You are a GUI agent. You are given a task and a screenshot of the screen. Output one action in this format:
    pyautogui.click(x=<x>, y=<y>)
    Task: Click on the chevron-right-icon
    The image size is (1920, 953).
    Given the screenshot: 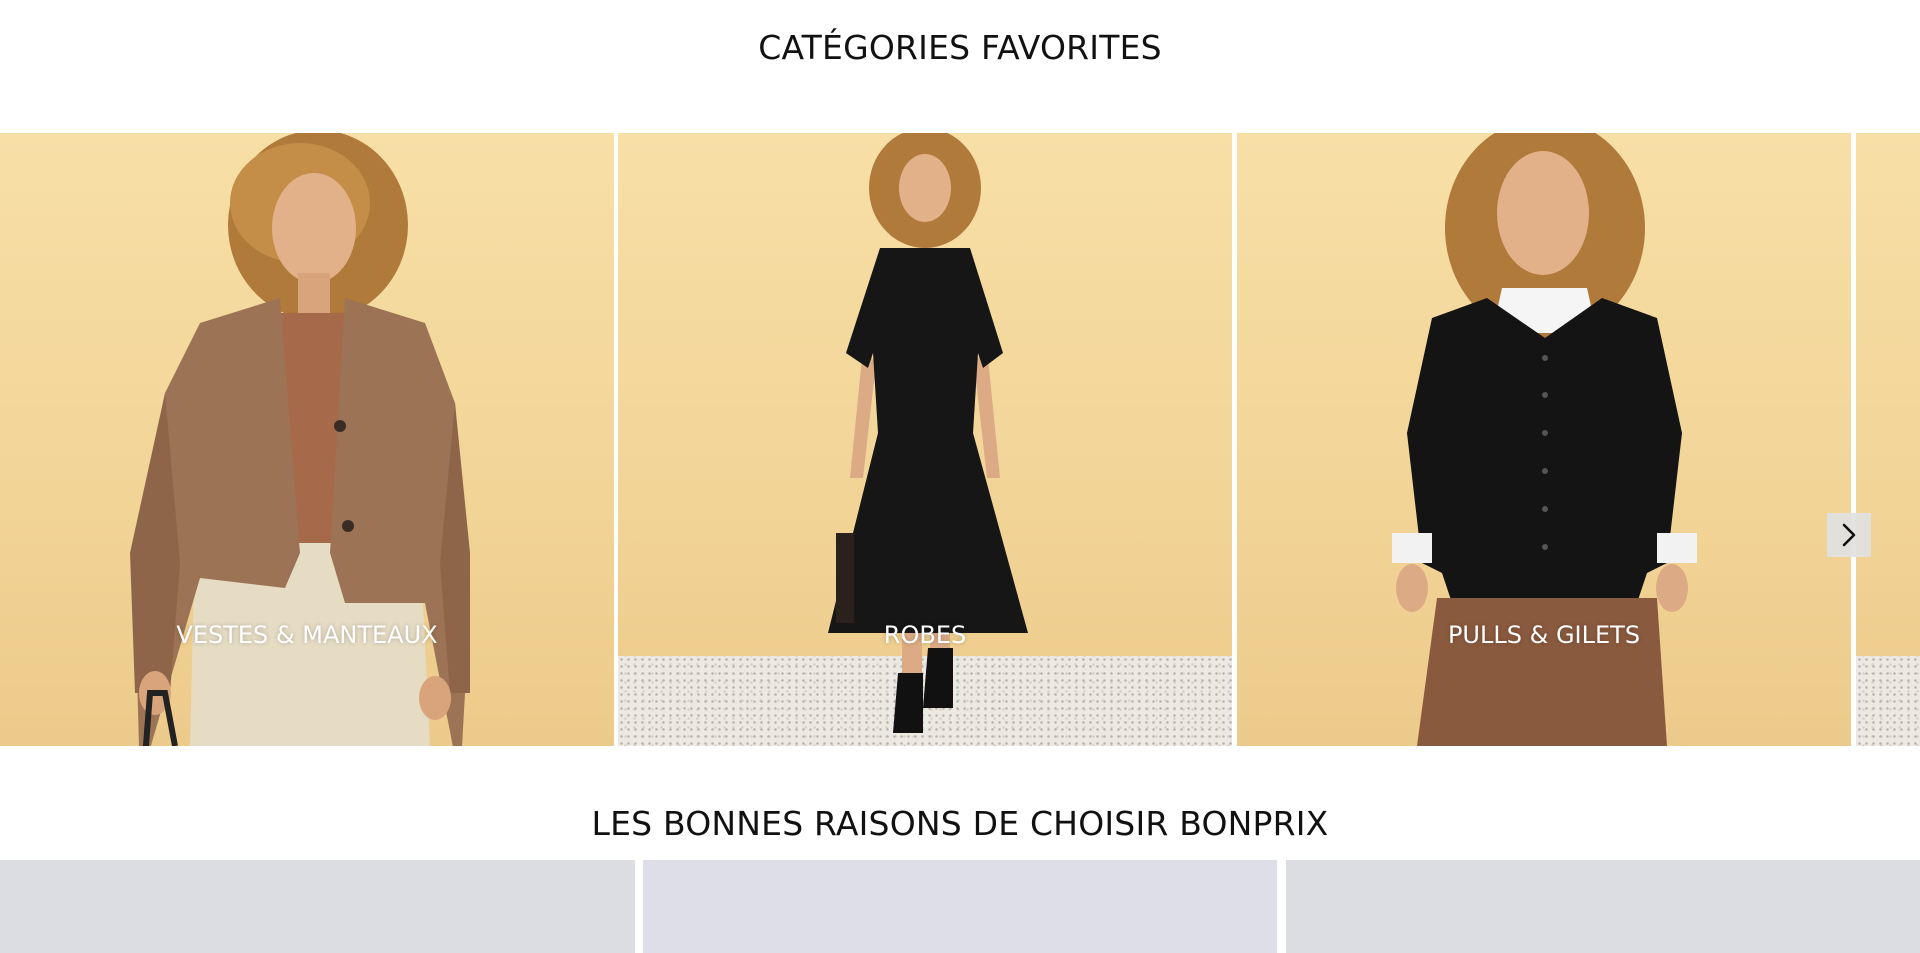 What is the action you would take?
    pyautogui.click(x=1849, y=535)
    